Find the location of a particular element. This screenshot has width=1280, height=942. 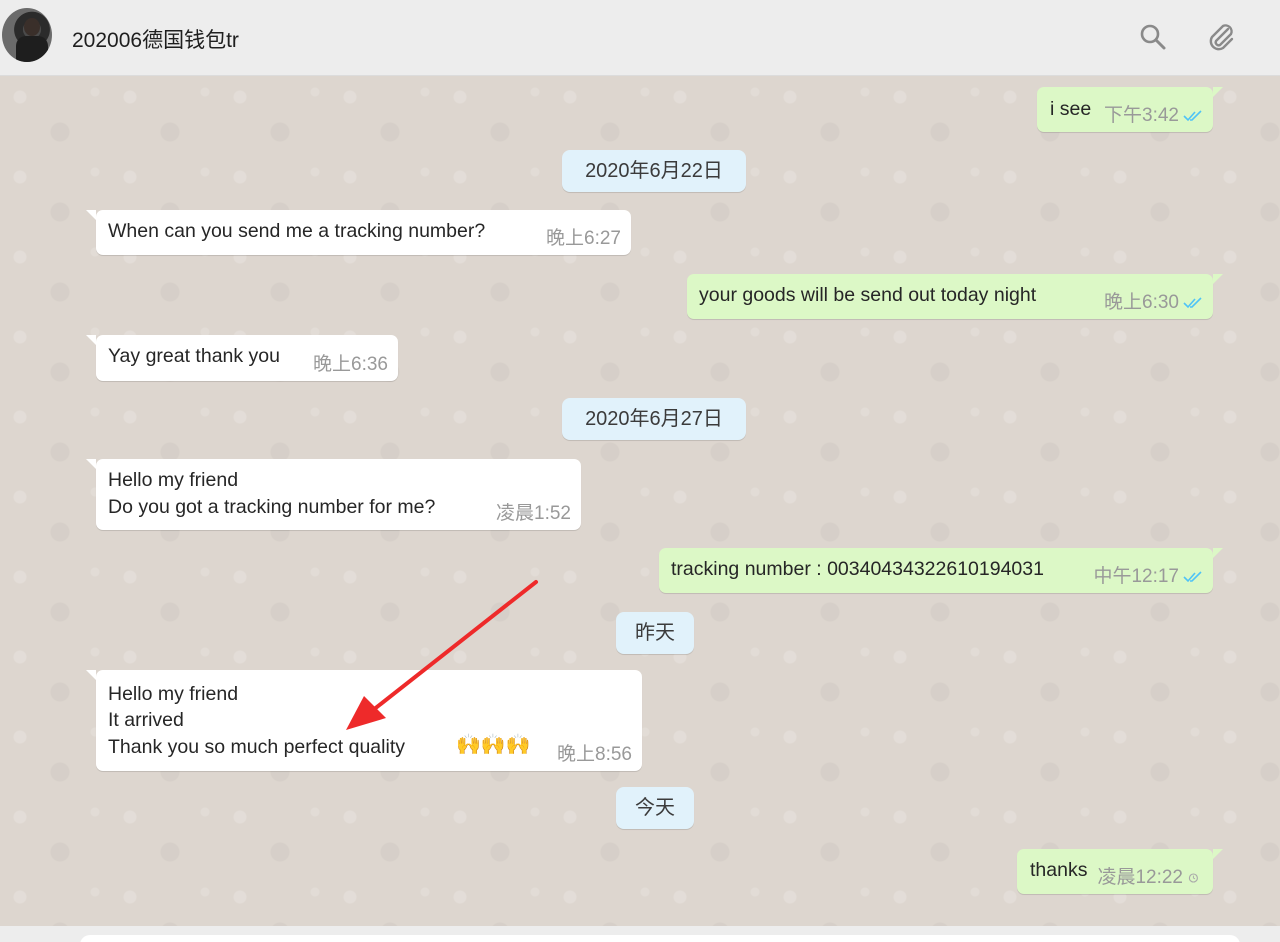

message-time: 晚上6:30 is located at coordinates (1141, 302).